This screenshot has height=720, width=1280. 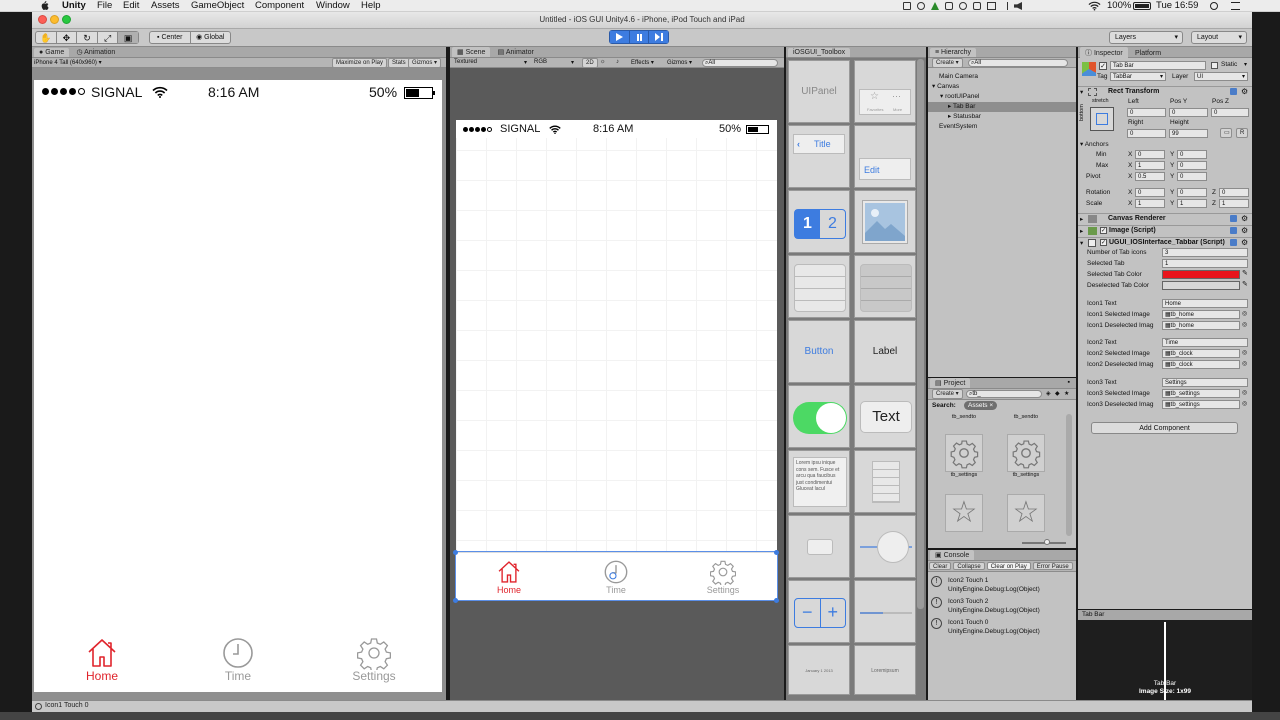 I want to click on play-button, so click(x=620, y=37).